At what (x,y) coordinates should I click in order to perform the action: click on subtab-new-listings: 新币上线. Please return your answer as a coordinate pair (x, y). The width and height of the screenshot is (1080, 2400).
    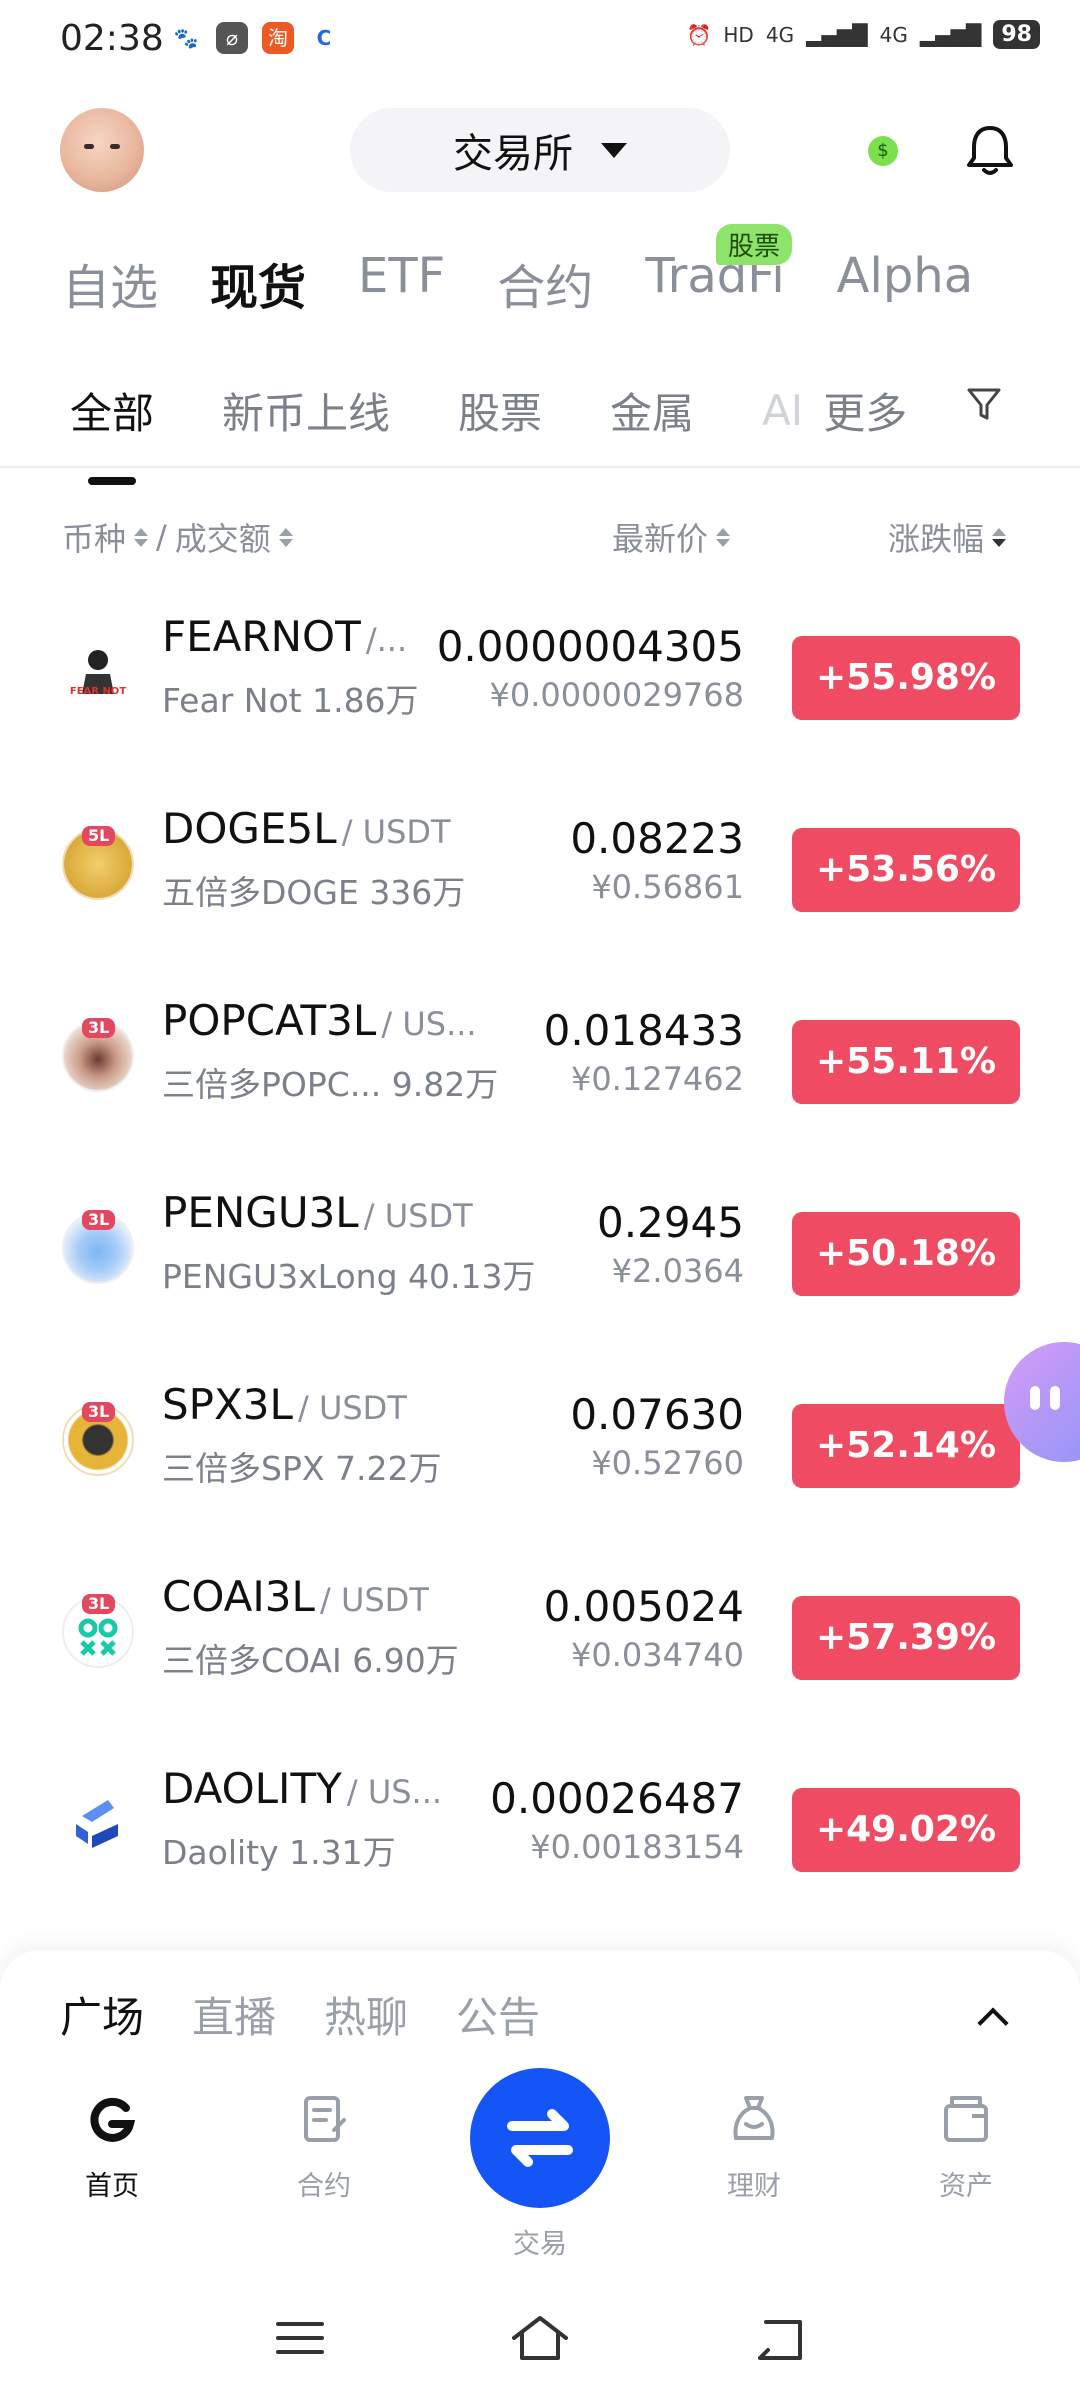
    Looking at the image, I should click on (306, 410).